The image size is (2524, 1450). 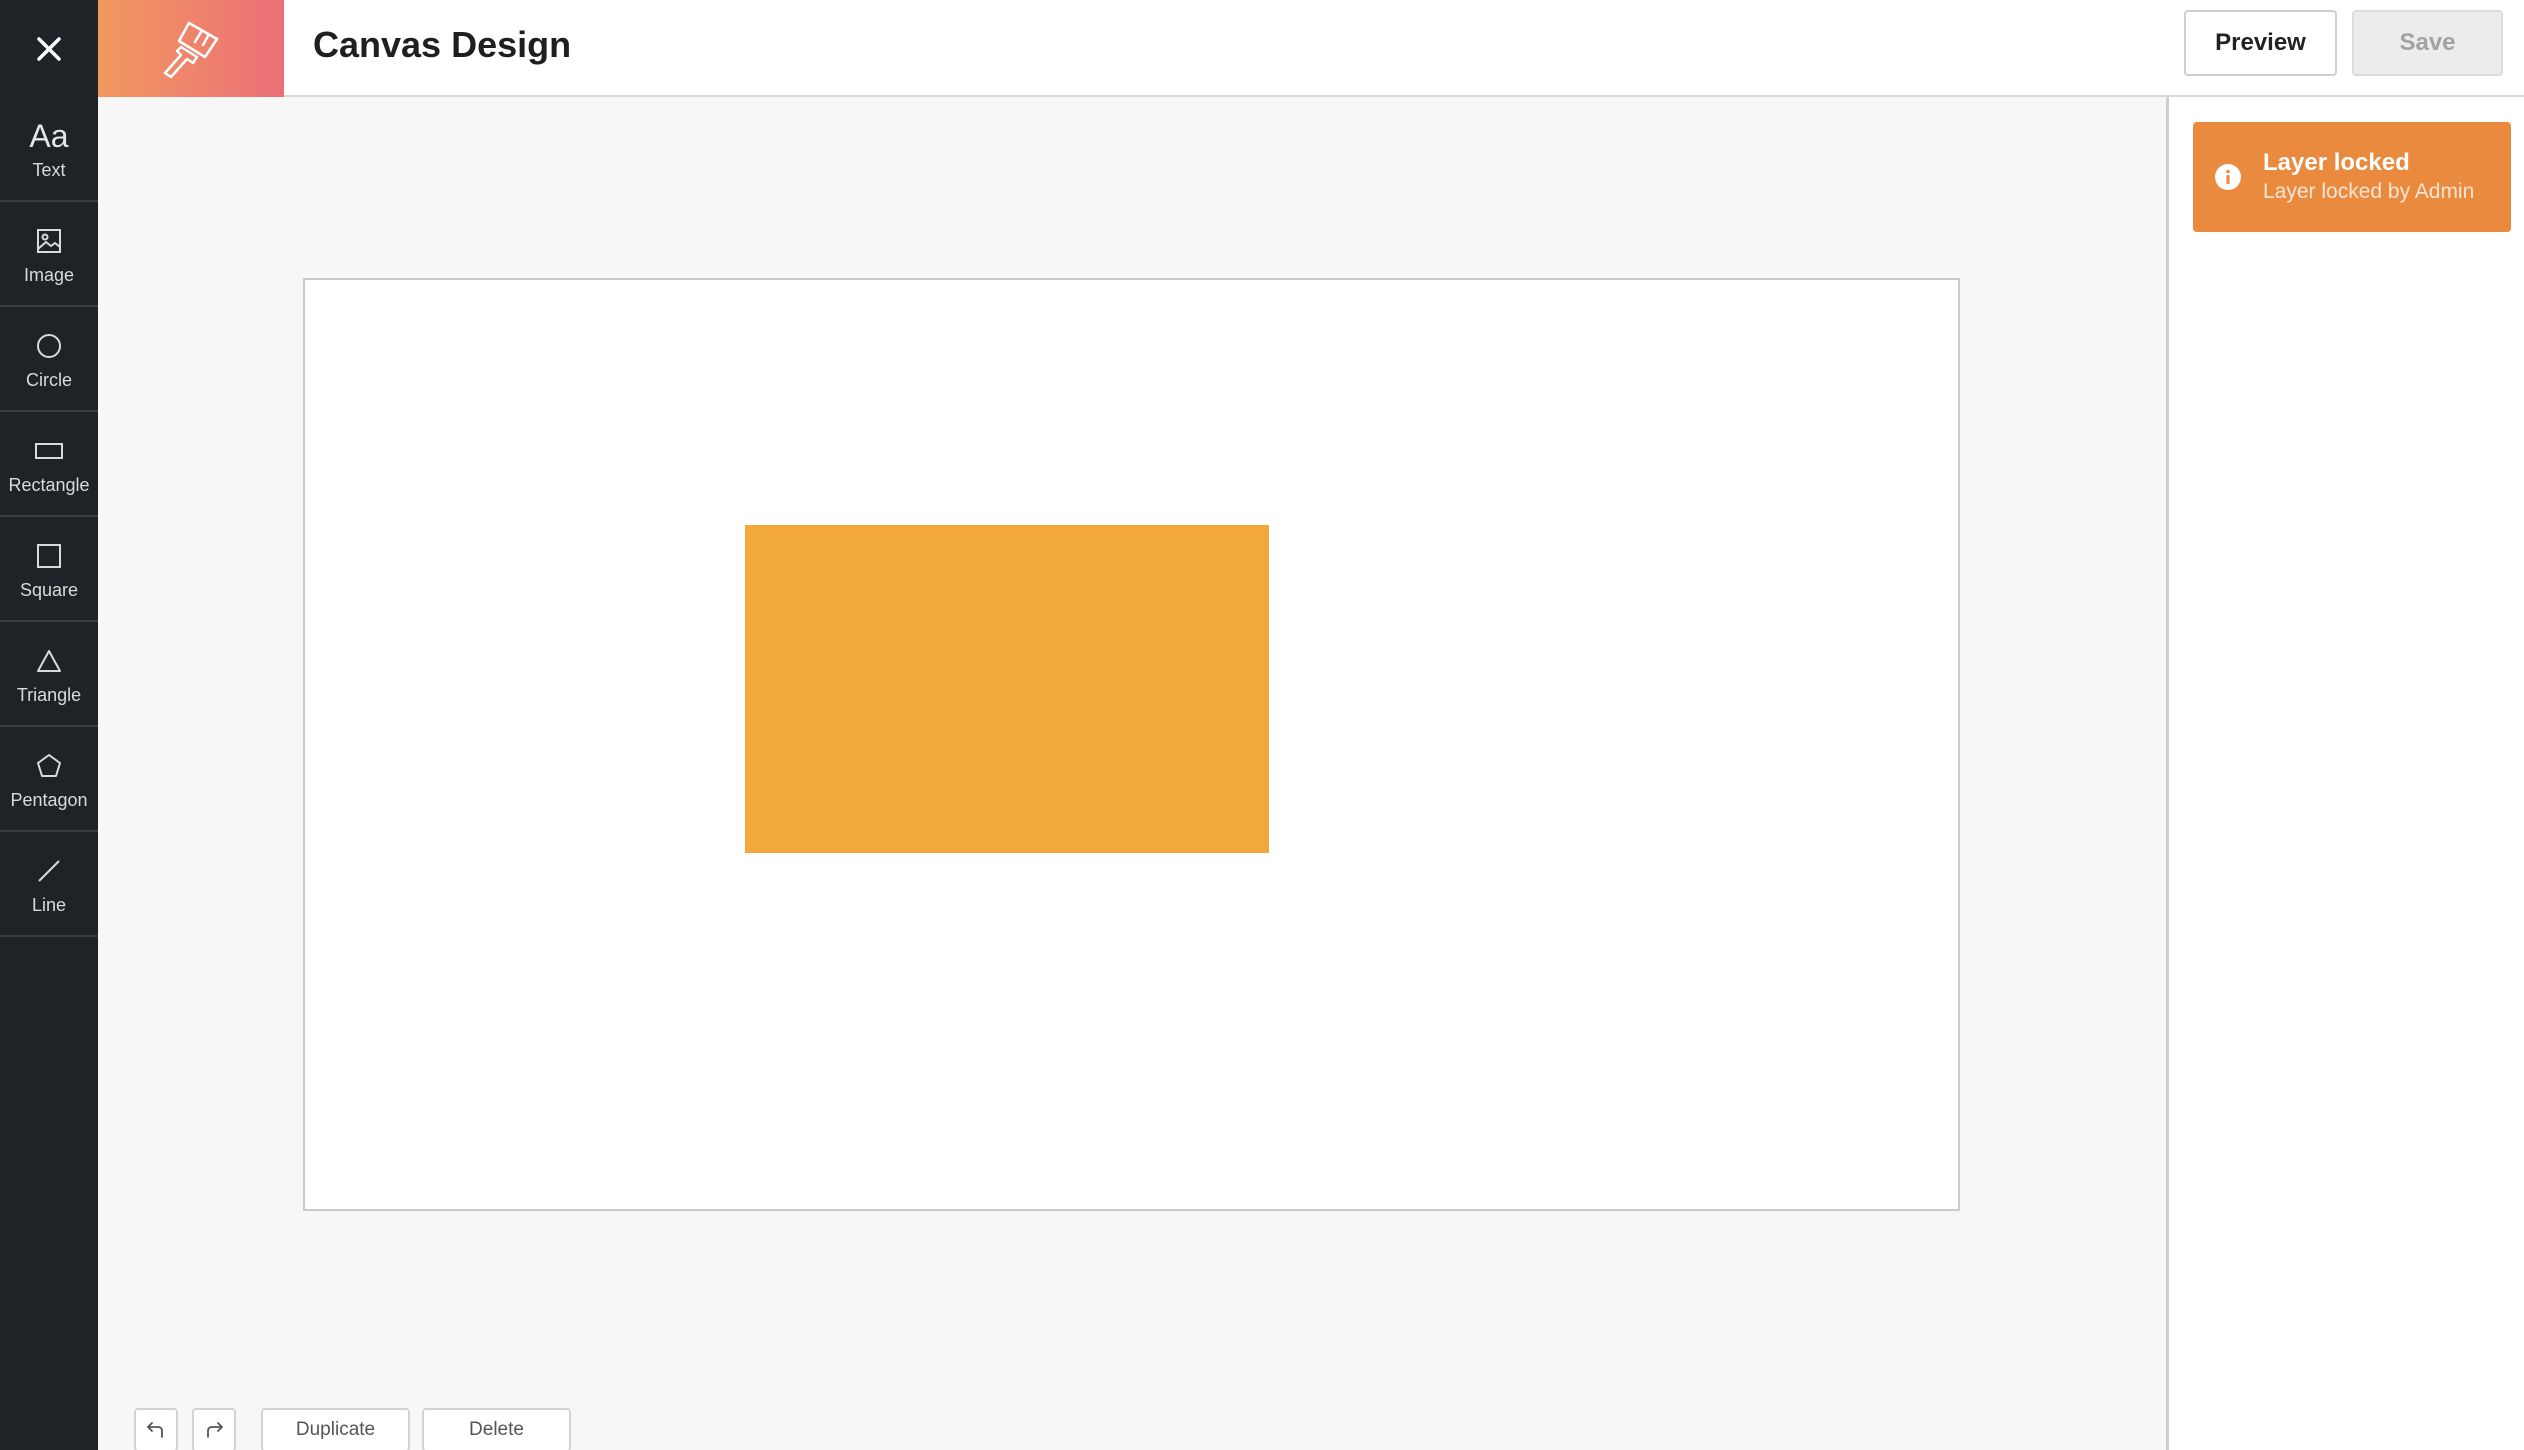 I want to click on page-title: Canvas Design, so click(x=442, y=44).